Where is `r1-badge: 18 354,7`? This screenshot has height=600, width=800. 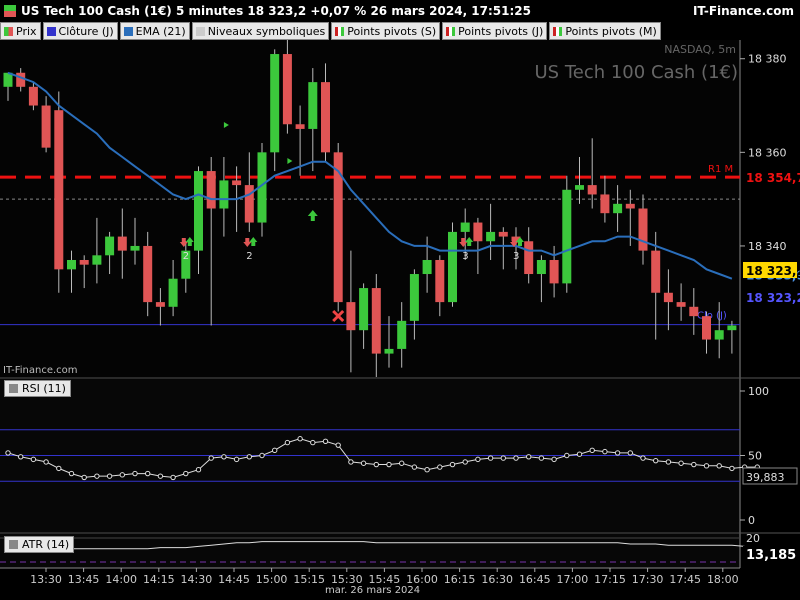
r1-badge: 18 354,7 is located at coordinates (773, 178).